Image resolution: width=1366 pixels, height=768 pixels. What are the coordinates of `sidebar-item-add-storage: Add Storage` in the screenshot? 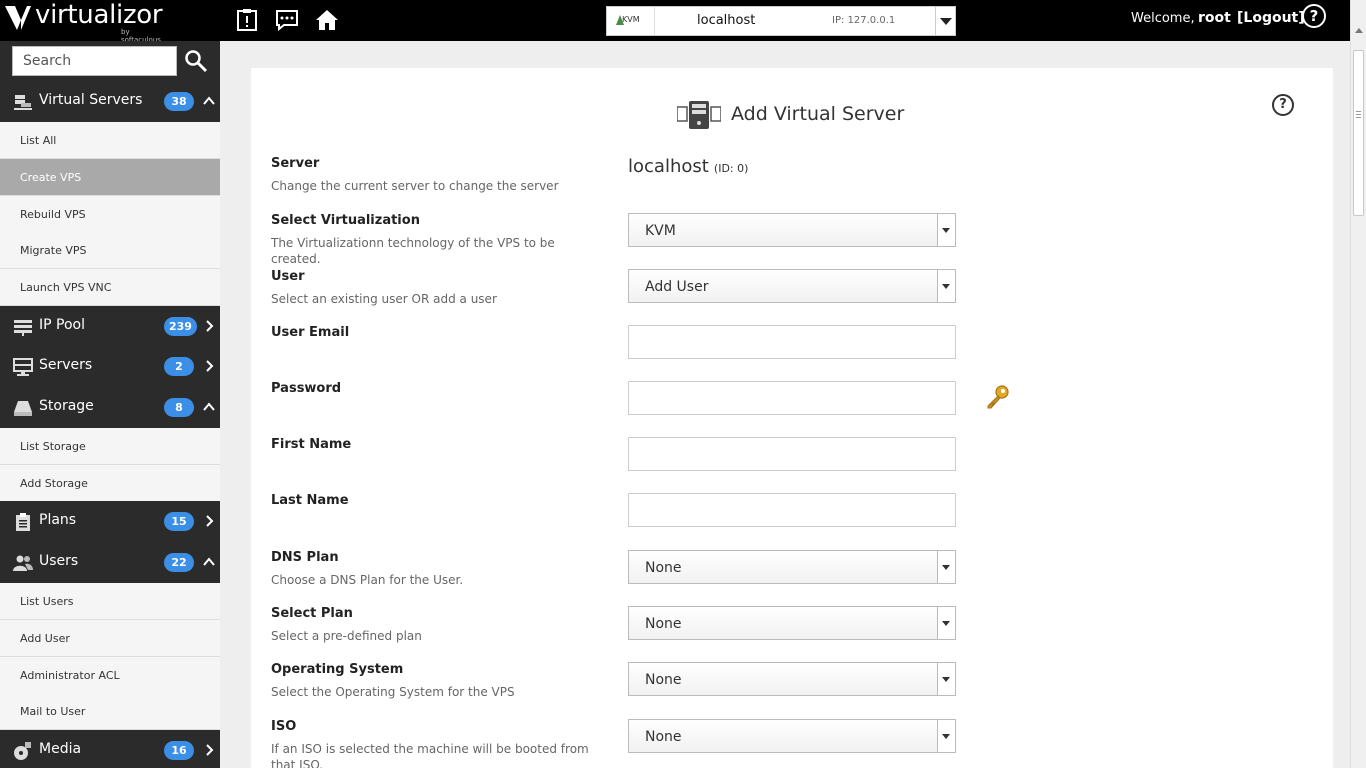 It's located at (110, 483).